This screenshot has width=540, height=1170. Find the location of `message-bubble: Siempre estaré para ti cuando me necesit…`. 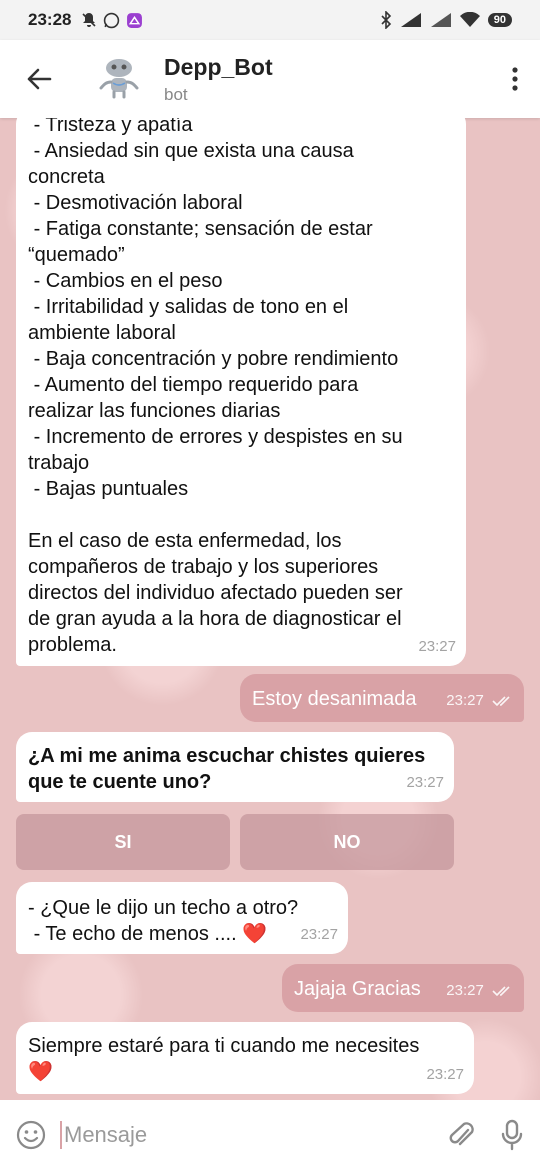

message-bubble: Siempre estaré para ti cuando me necesit… is located at coordinates (245, 1058).